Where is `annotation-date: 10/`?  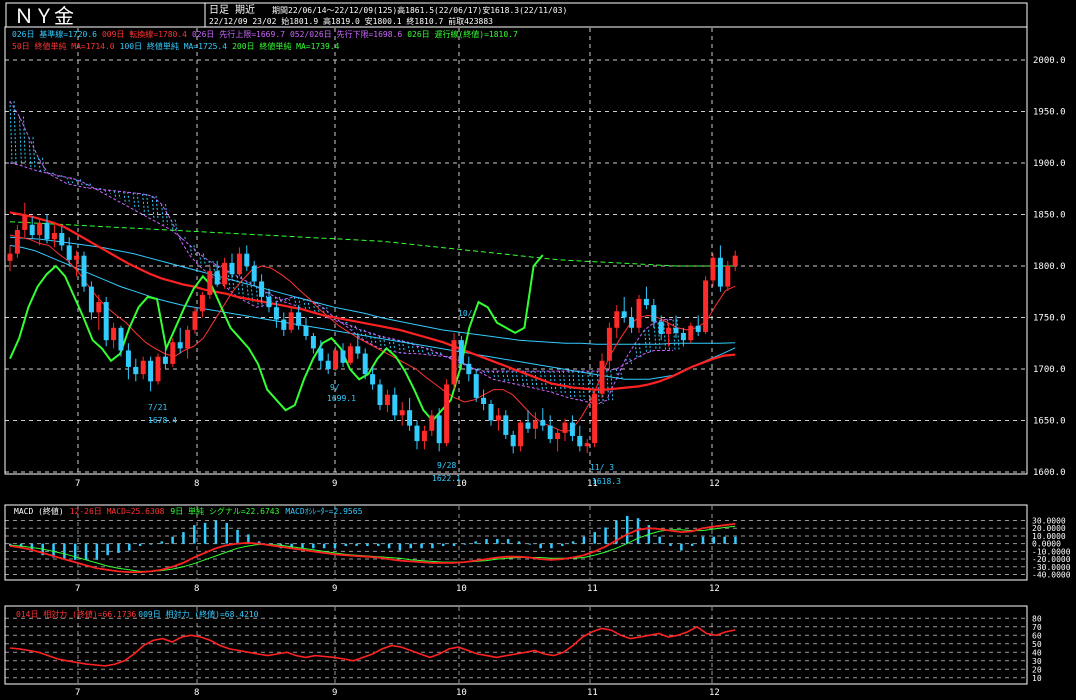 annotation-date: 10/ is located at coordinates (465, 313).